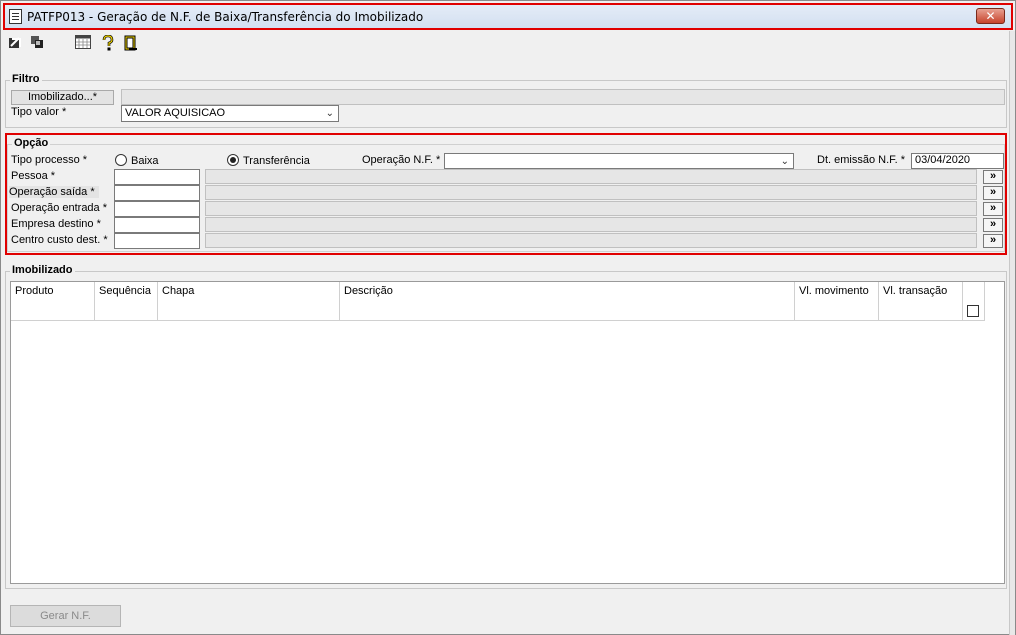 This screenshot has width=1016, height=635. Describe the element at coordinates (157, 225) in the screenshot. I see `empresa-destino-code-input` at that location.